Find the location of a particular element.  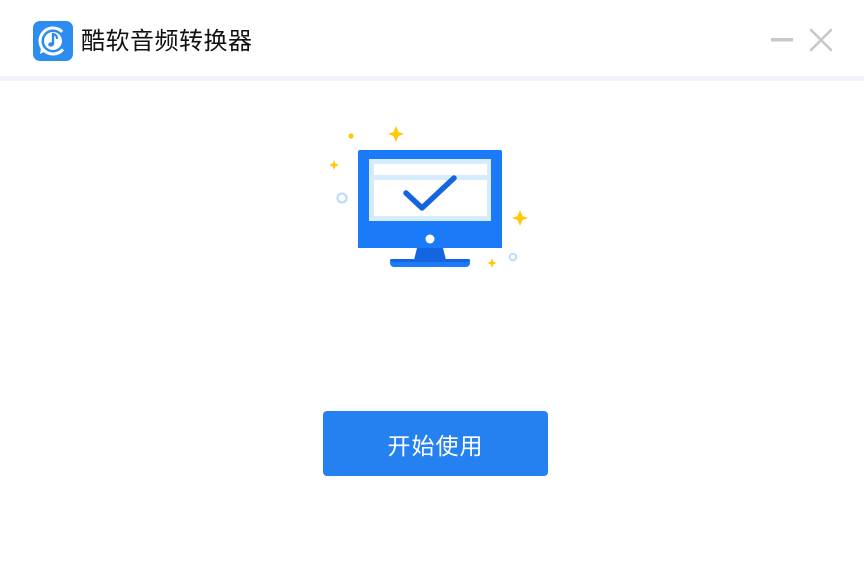

title-bar-divider is located at coordinates (432, 78).